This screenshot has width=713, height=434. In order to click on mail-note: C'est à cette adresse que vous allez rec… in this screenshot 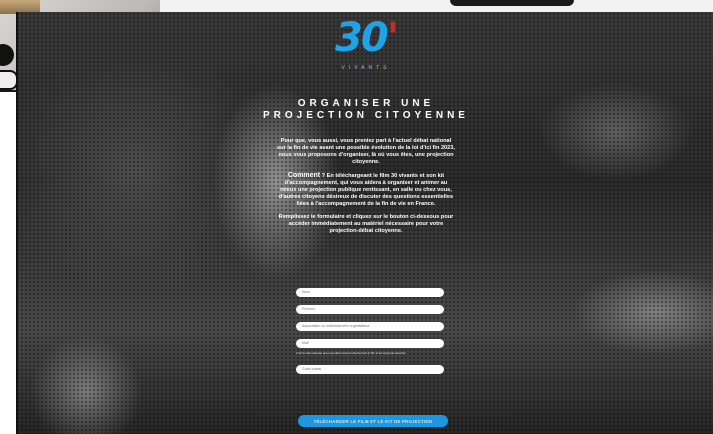, I will do `click(351, 353)`.